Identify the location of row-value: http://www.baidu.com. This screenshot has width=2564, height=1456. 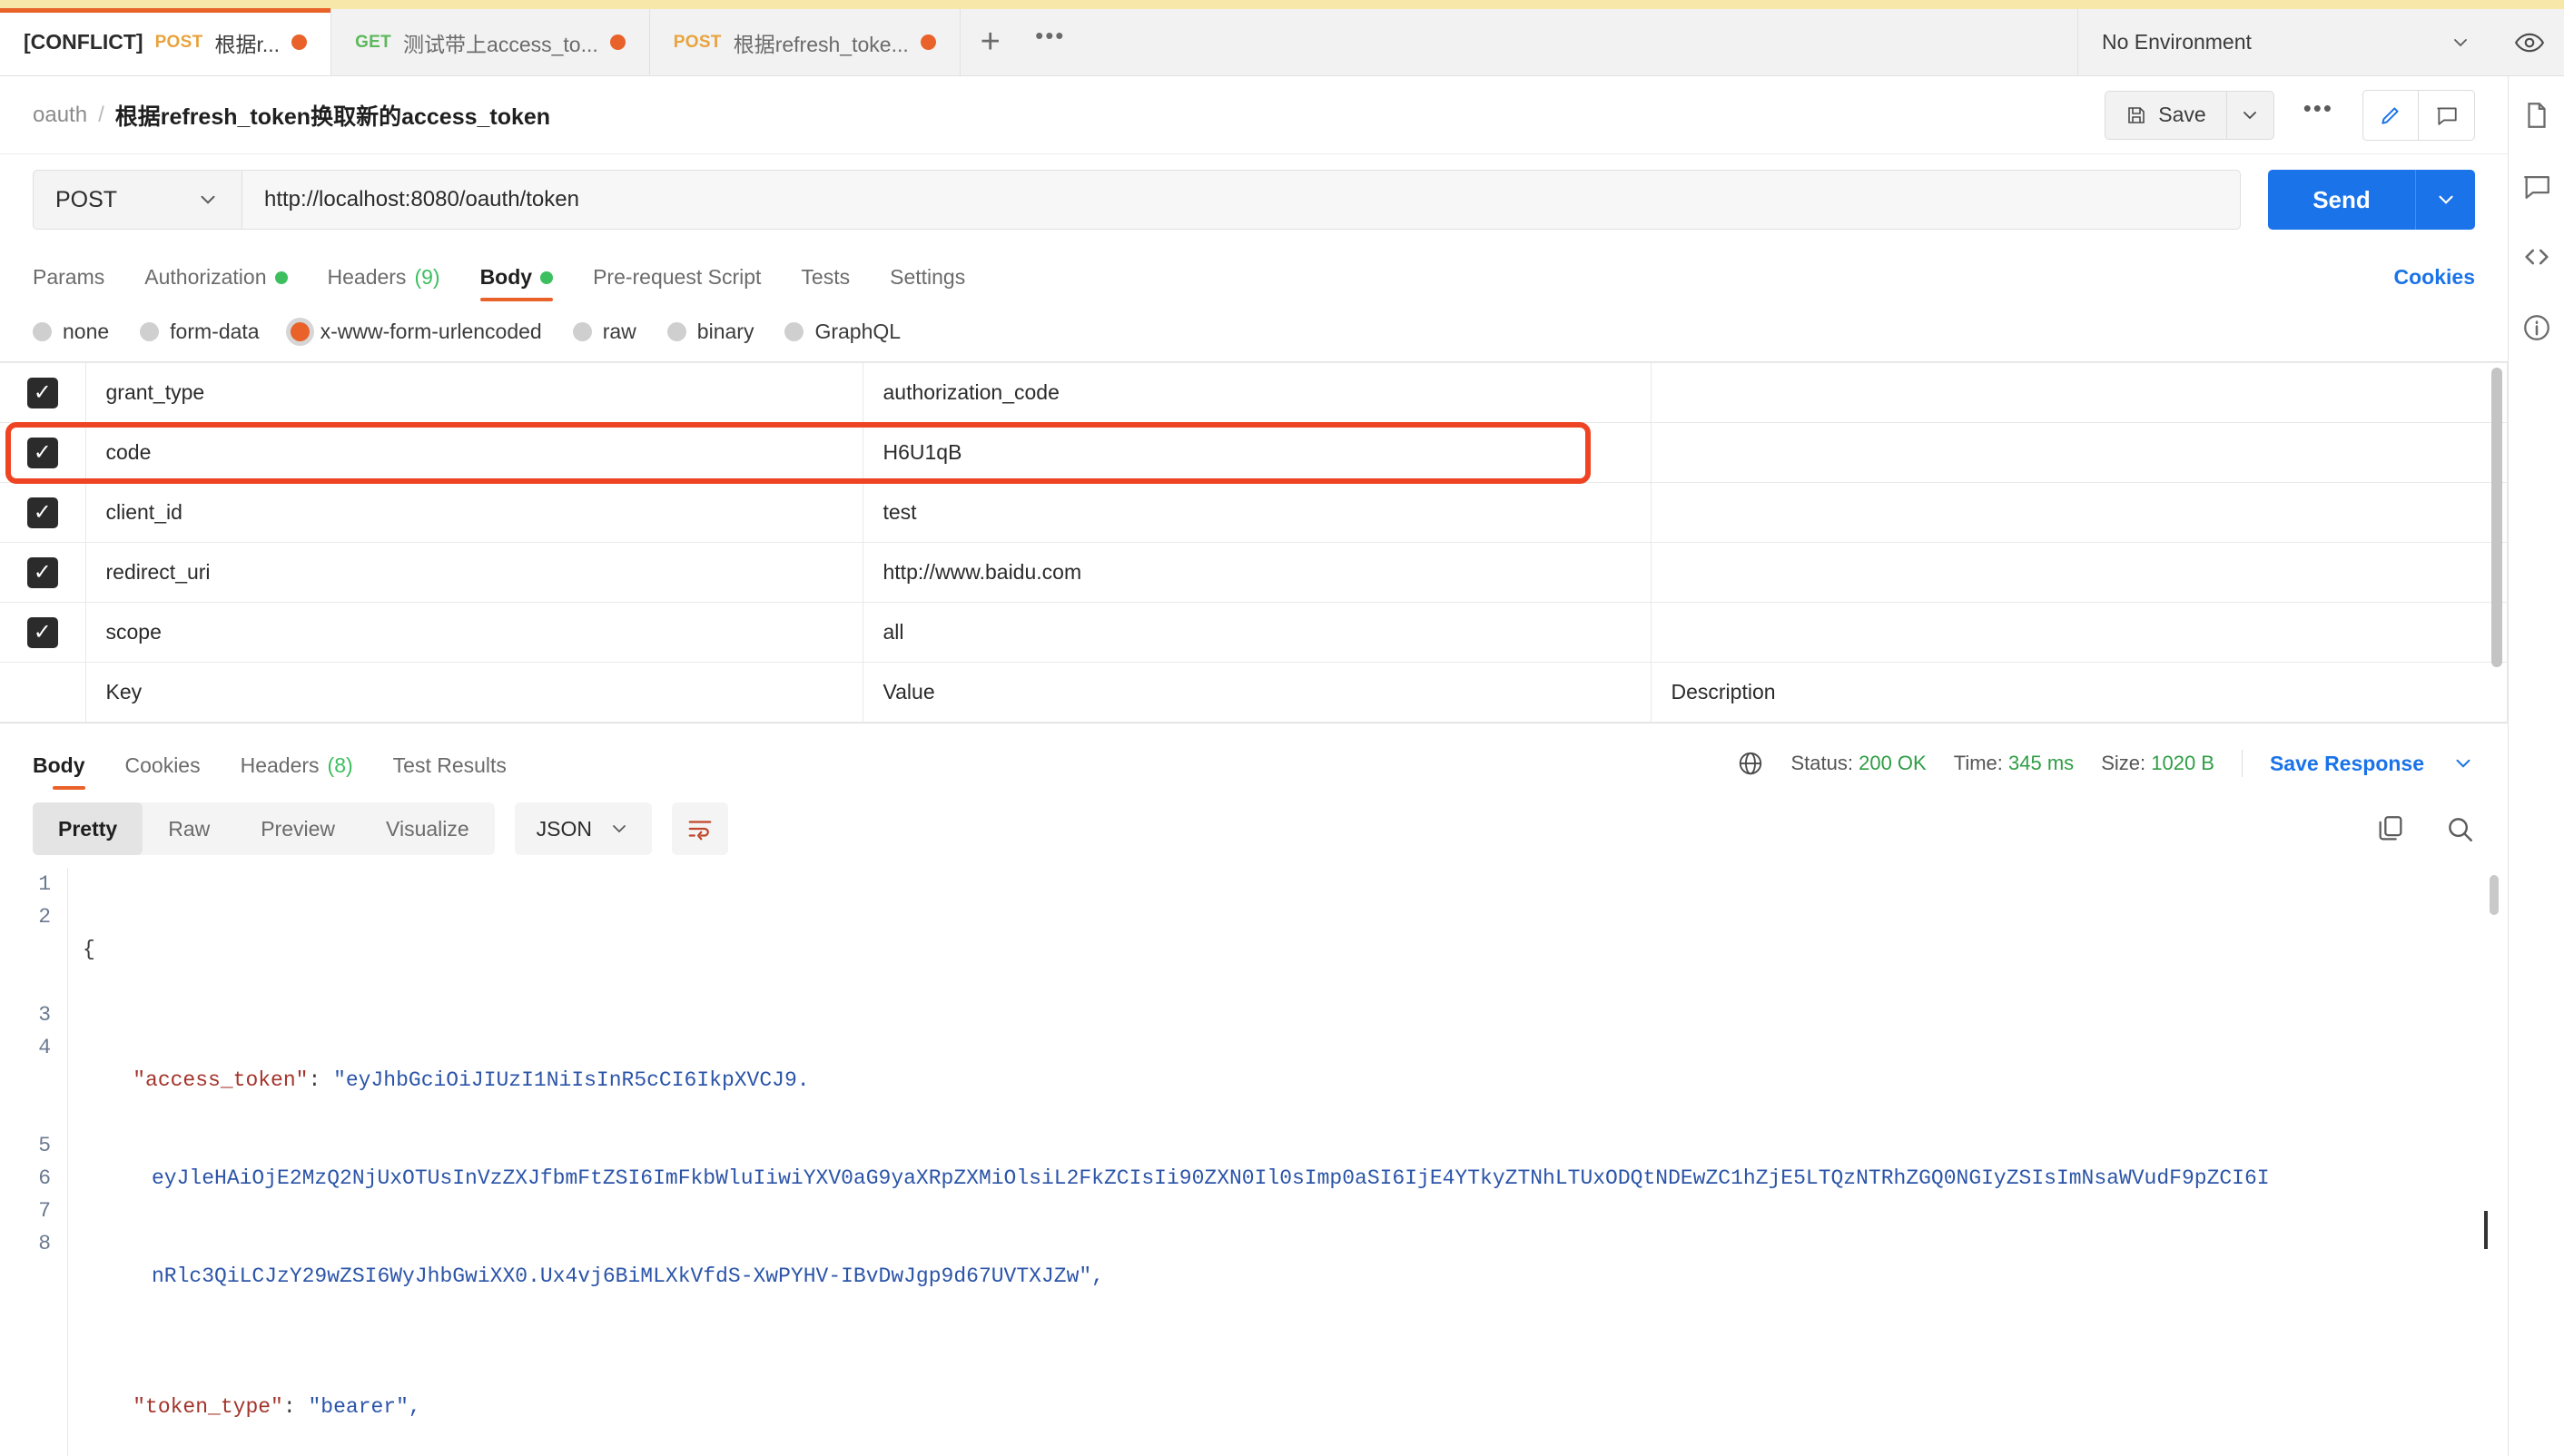
(1257, 572).